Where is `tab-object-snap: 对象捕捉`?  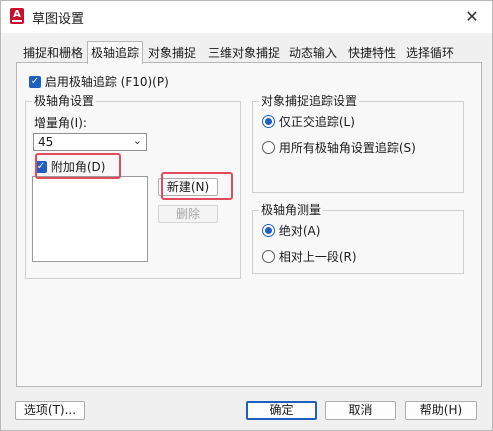 tab-object-snap: 对象捕捉 is located at coordinates (172, 53).